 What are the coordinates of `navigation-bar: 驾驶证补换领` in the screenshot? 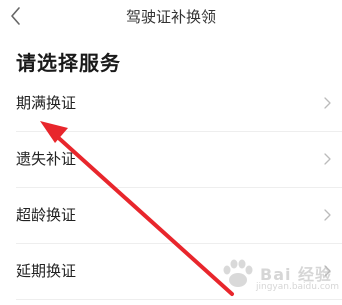 It's located at (171, 17).